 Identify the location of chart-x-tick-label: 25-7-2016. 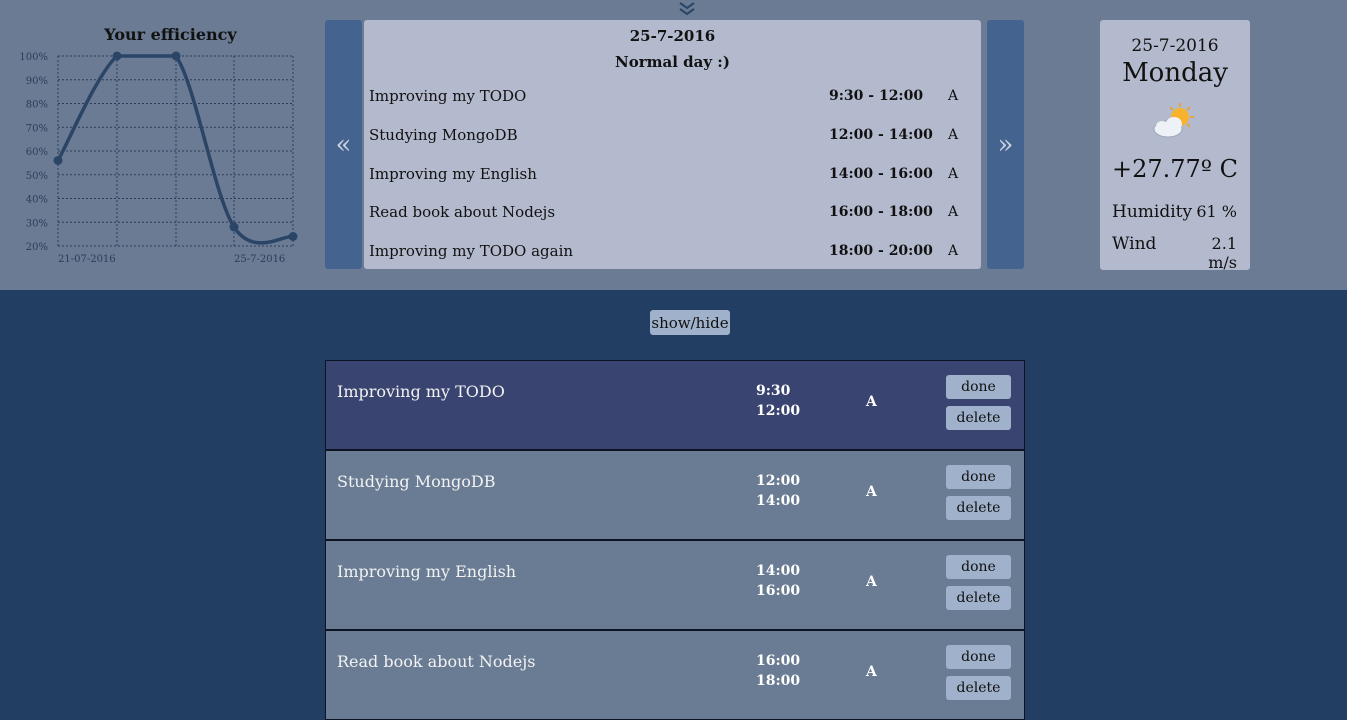
(259, 259).